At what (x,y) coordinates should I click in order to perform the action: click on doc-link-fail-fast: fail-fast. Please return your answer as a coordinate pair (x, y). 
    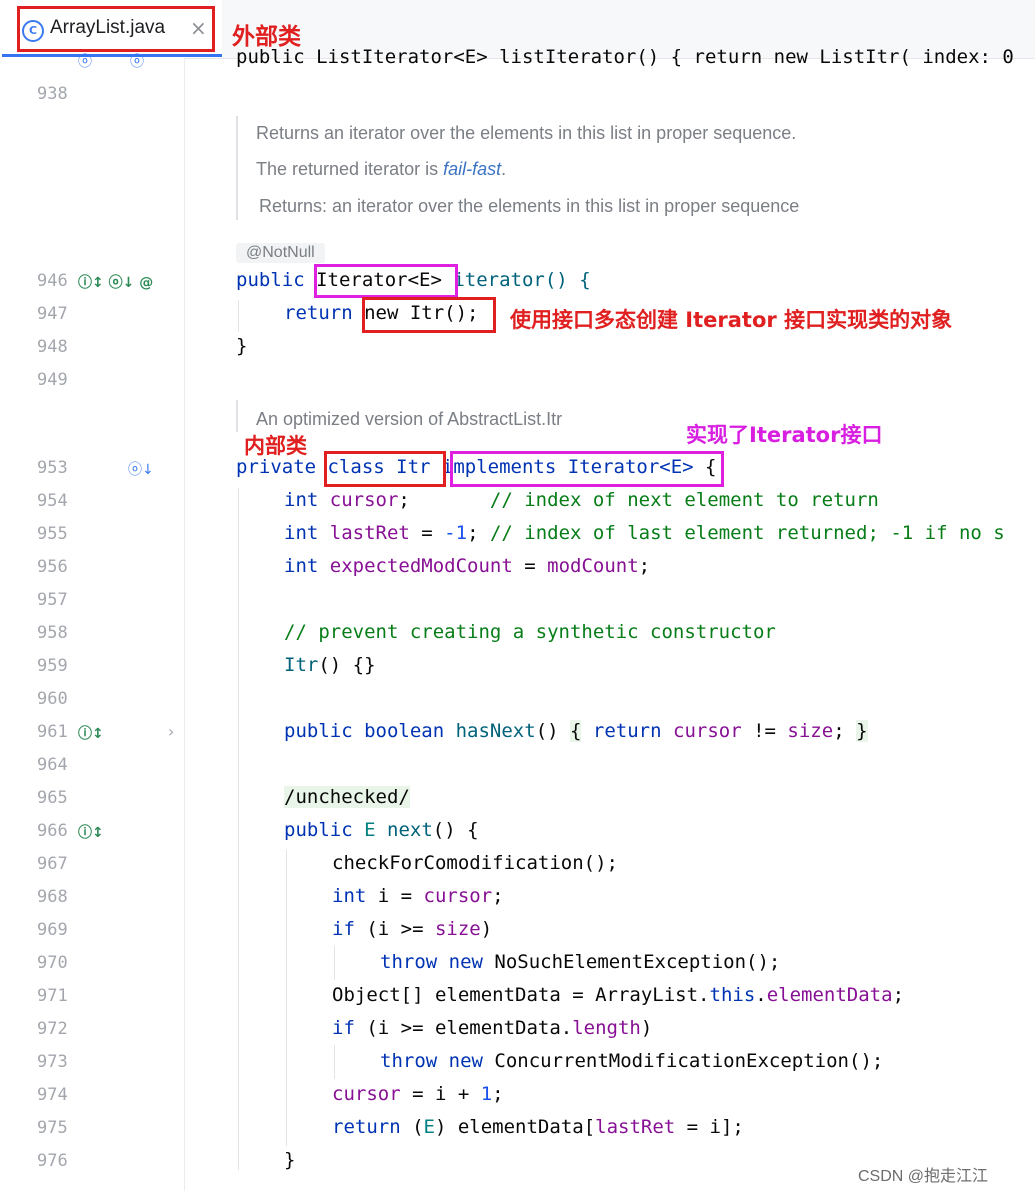
    Looking at the image, I should click on (472, 169).